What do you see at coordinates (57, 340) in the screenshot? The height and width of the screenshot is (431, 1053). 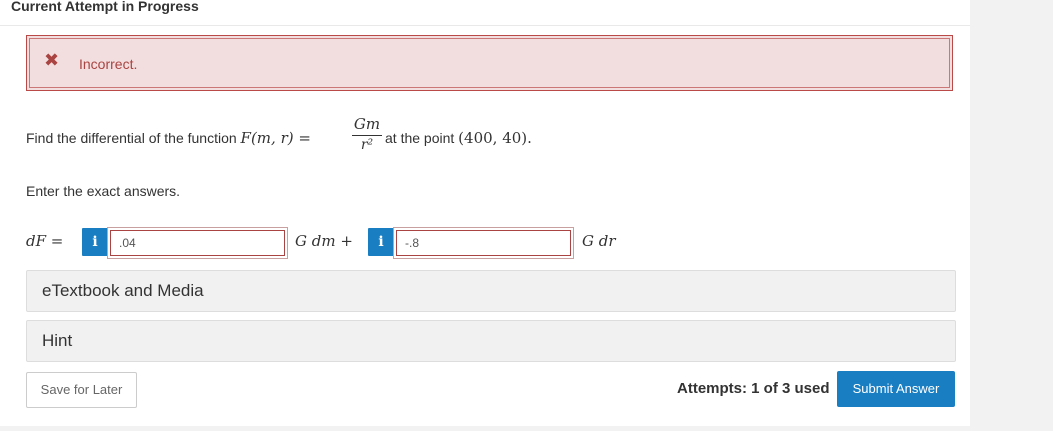 I see `hint-label: Hint` at bounding box center [57, 340].